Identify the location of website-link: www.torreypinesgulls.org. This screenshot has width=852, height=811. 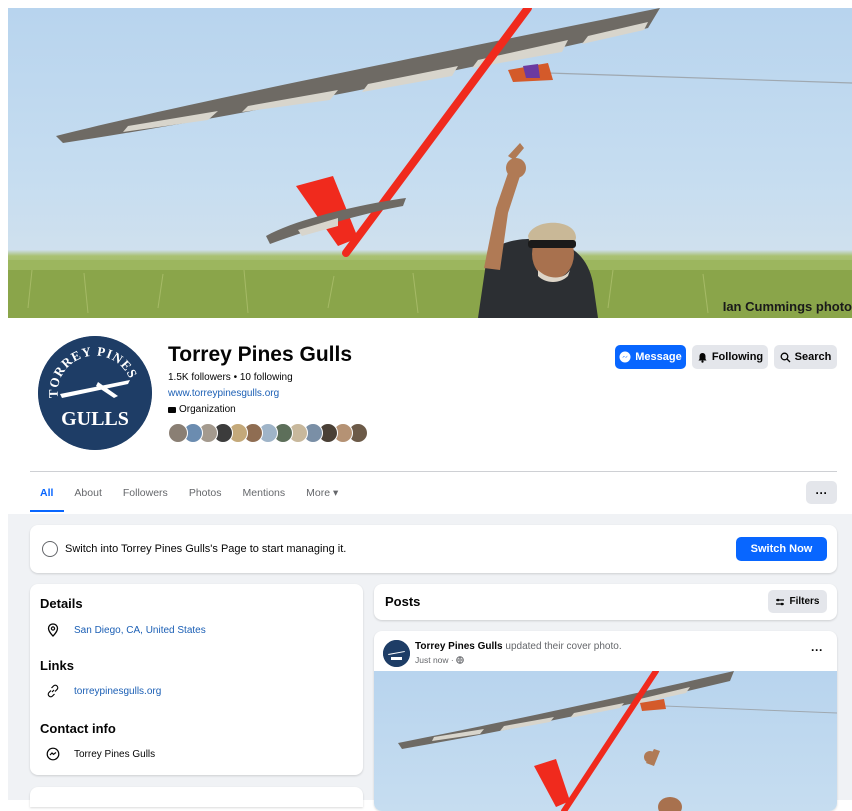
(223, 393).